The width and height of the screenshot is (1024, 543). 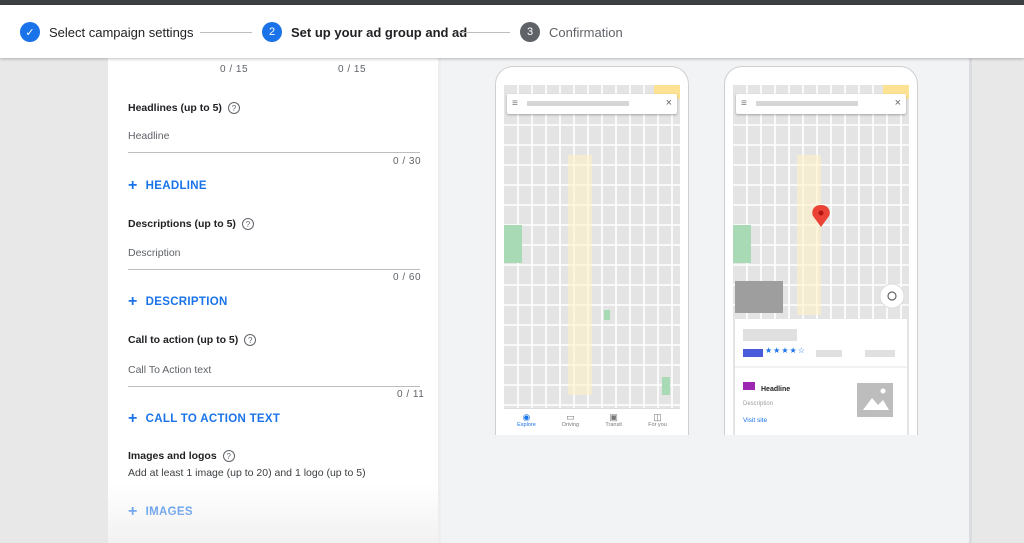 I want to click on call-to-action-title-text: Call to action (up to 5), so click(x=183, y=340).